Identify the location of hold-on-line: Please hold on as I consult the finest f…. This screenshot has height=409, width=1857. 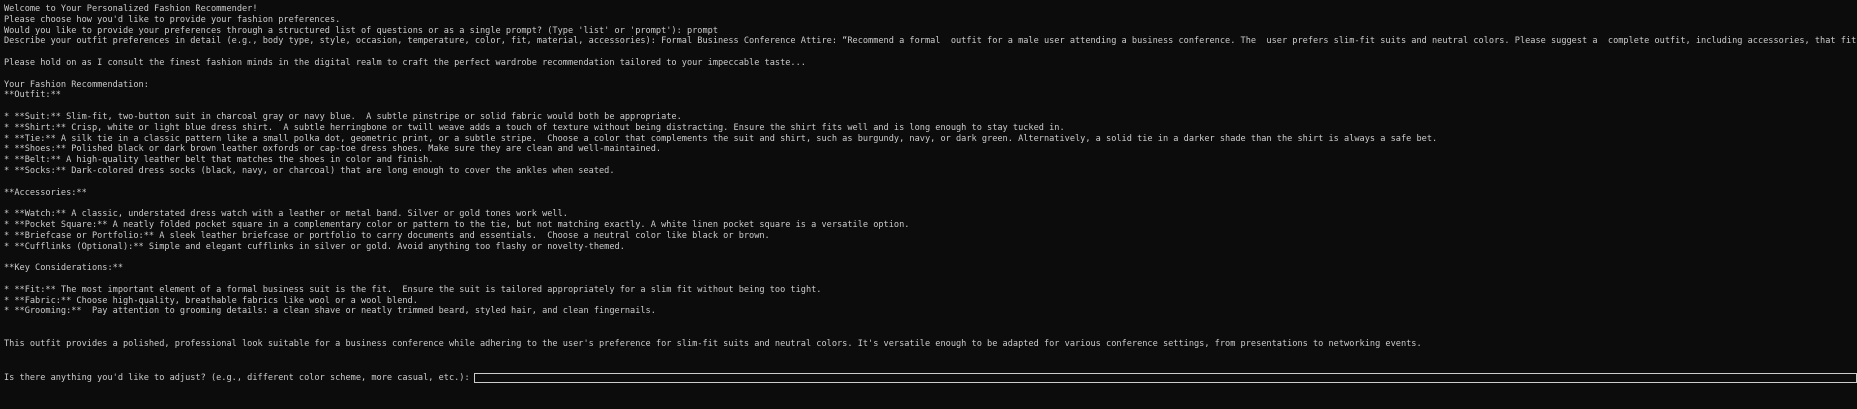
(405, 62).